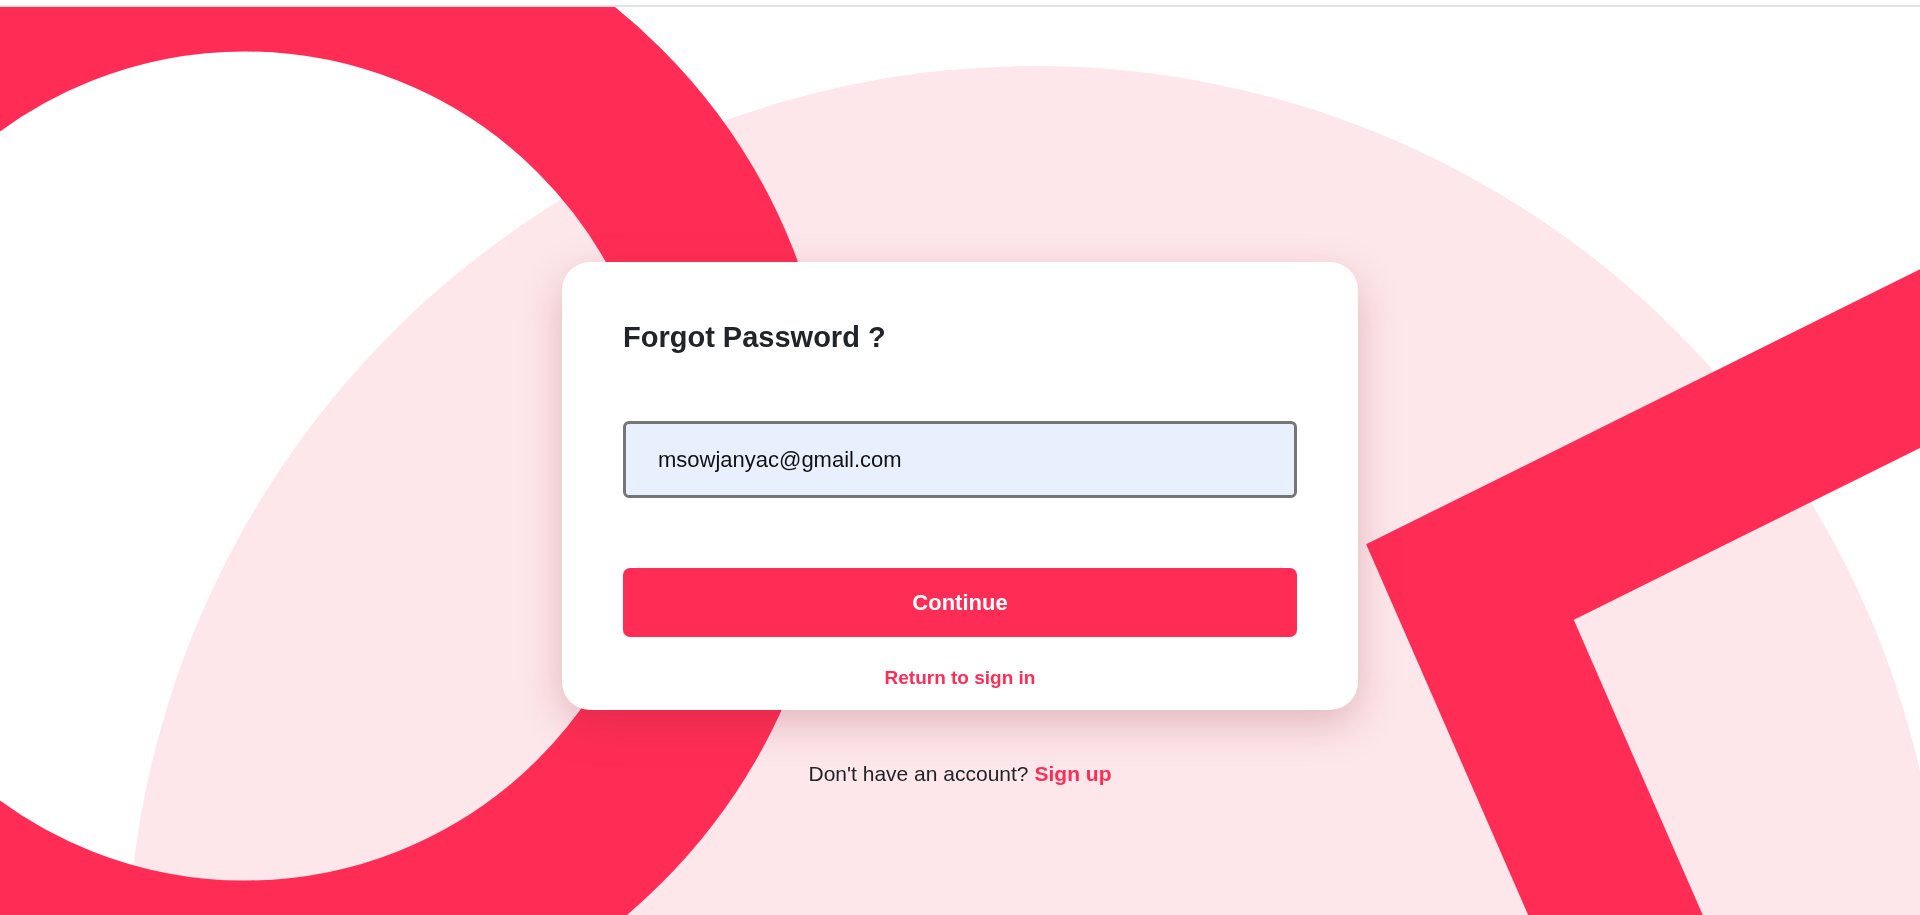  I want to click on continue-button: Continue, so click(960, 602).